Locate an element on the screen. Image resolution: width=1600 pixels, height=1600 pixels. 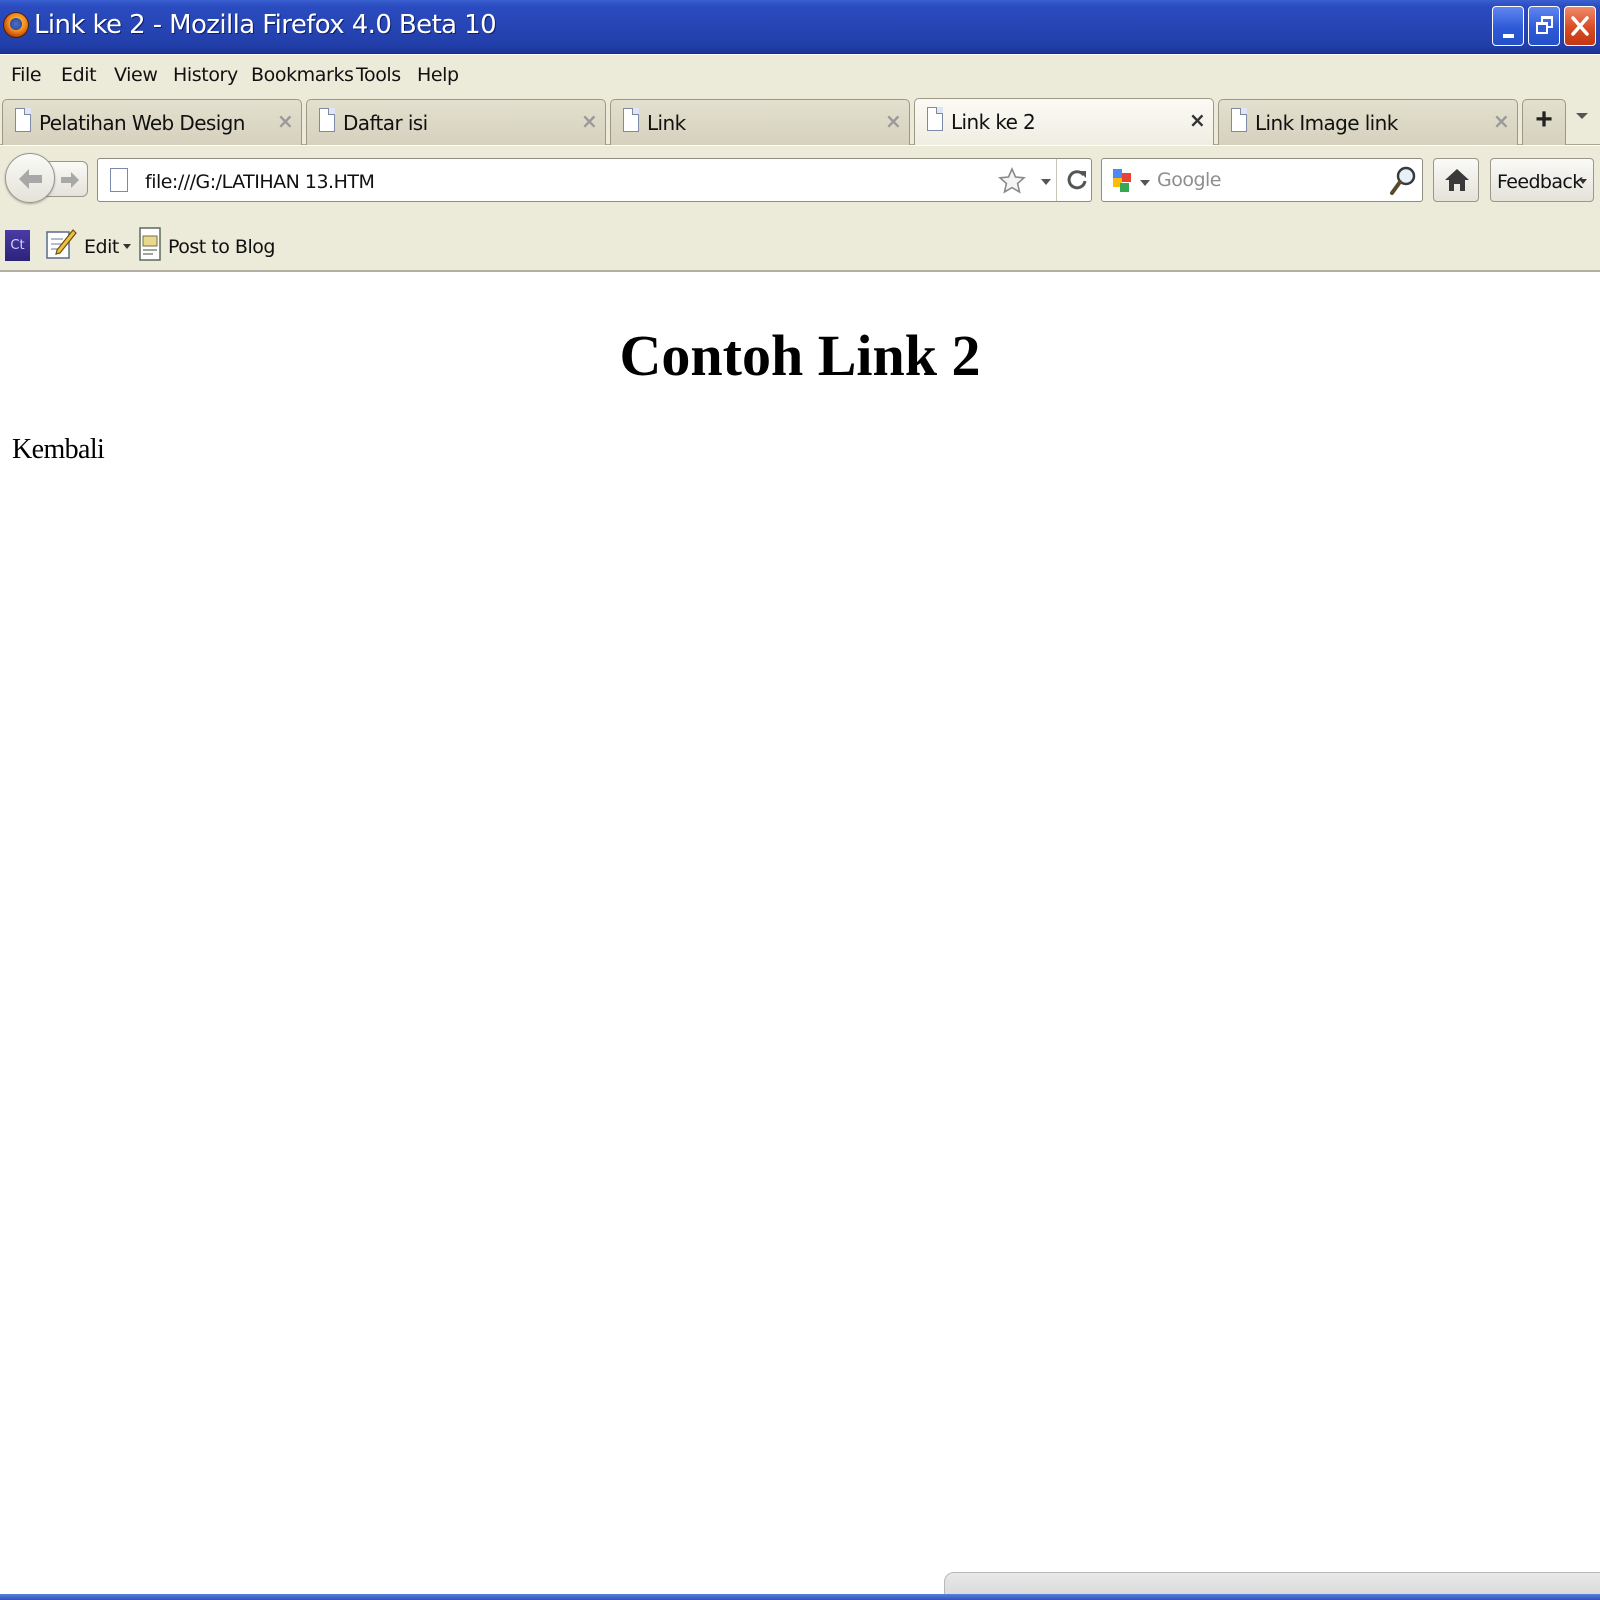
tab-link-image-link: Link Image link × is located at coordinates (1368, 122).